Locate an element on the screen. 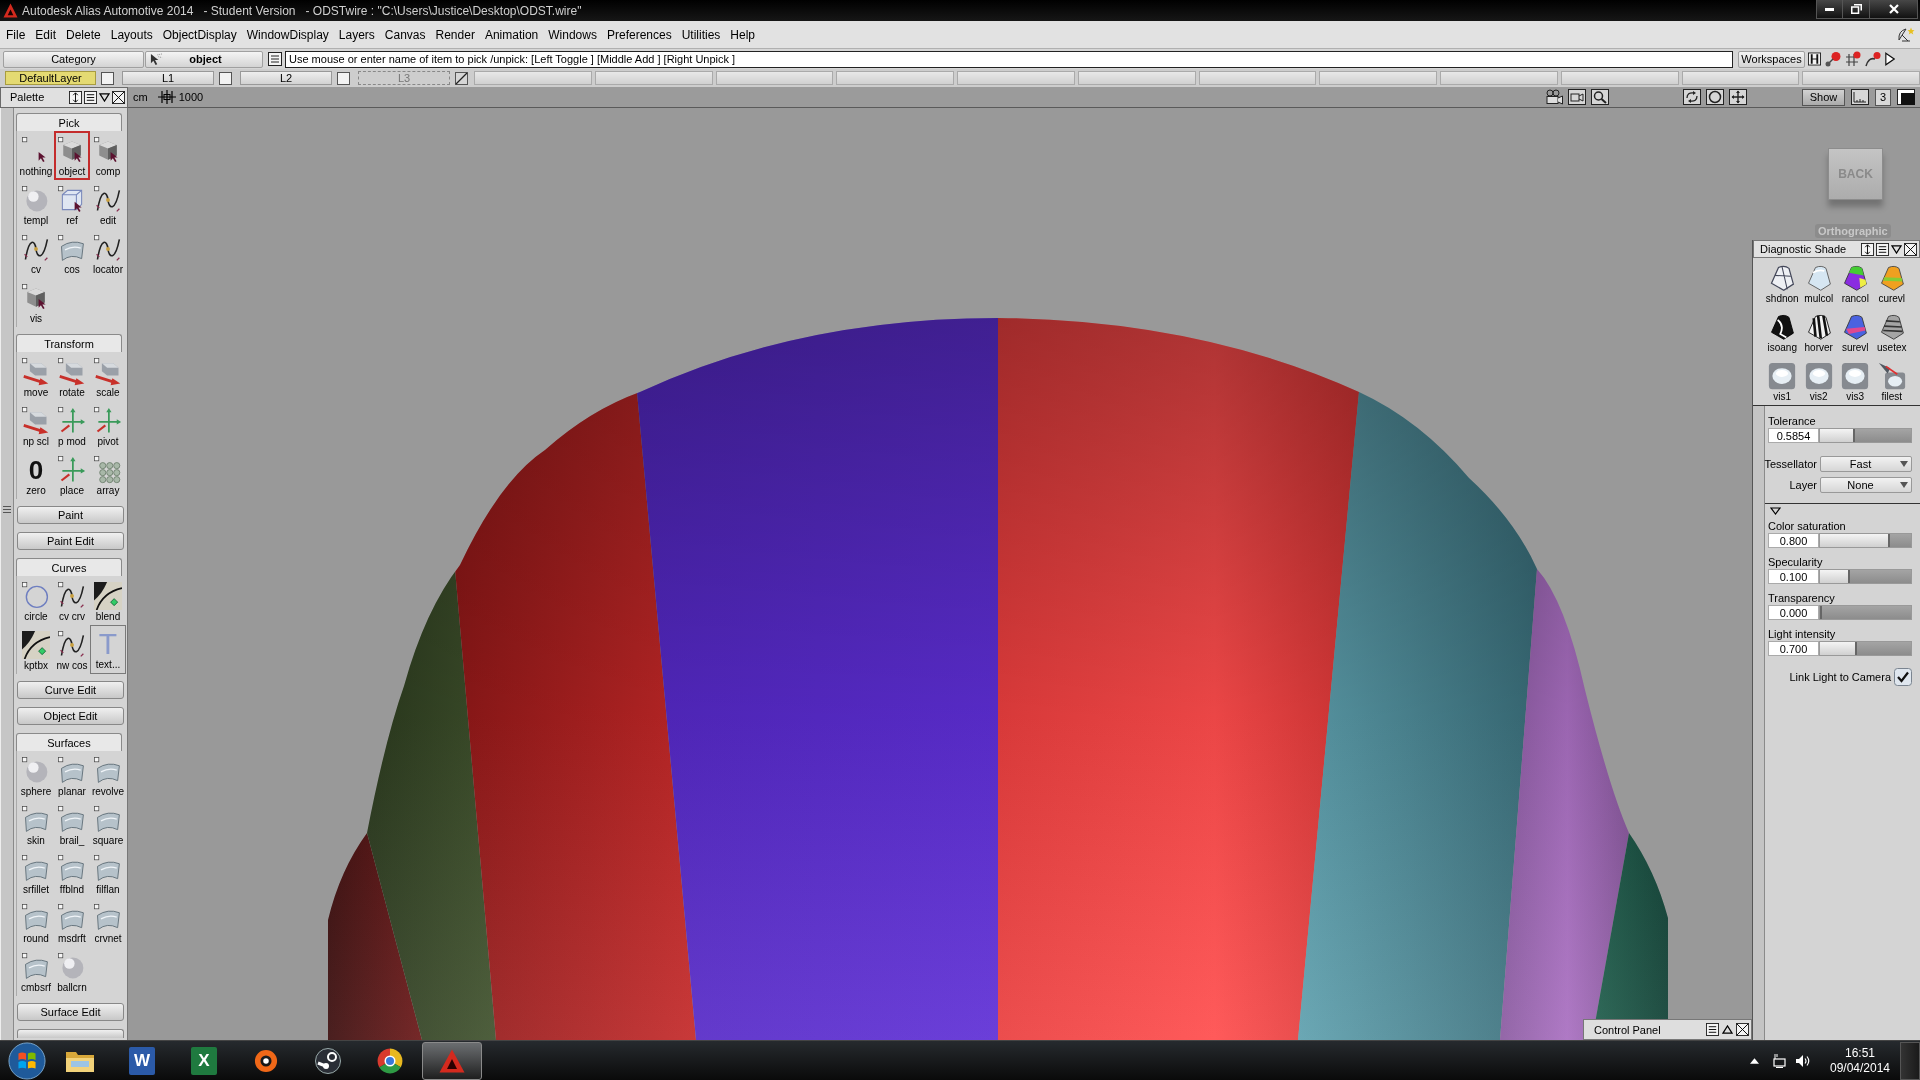 The width and height of the screenshot is (1920, 1080). palette-tool: pivot is located at coordinates (108, 425).